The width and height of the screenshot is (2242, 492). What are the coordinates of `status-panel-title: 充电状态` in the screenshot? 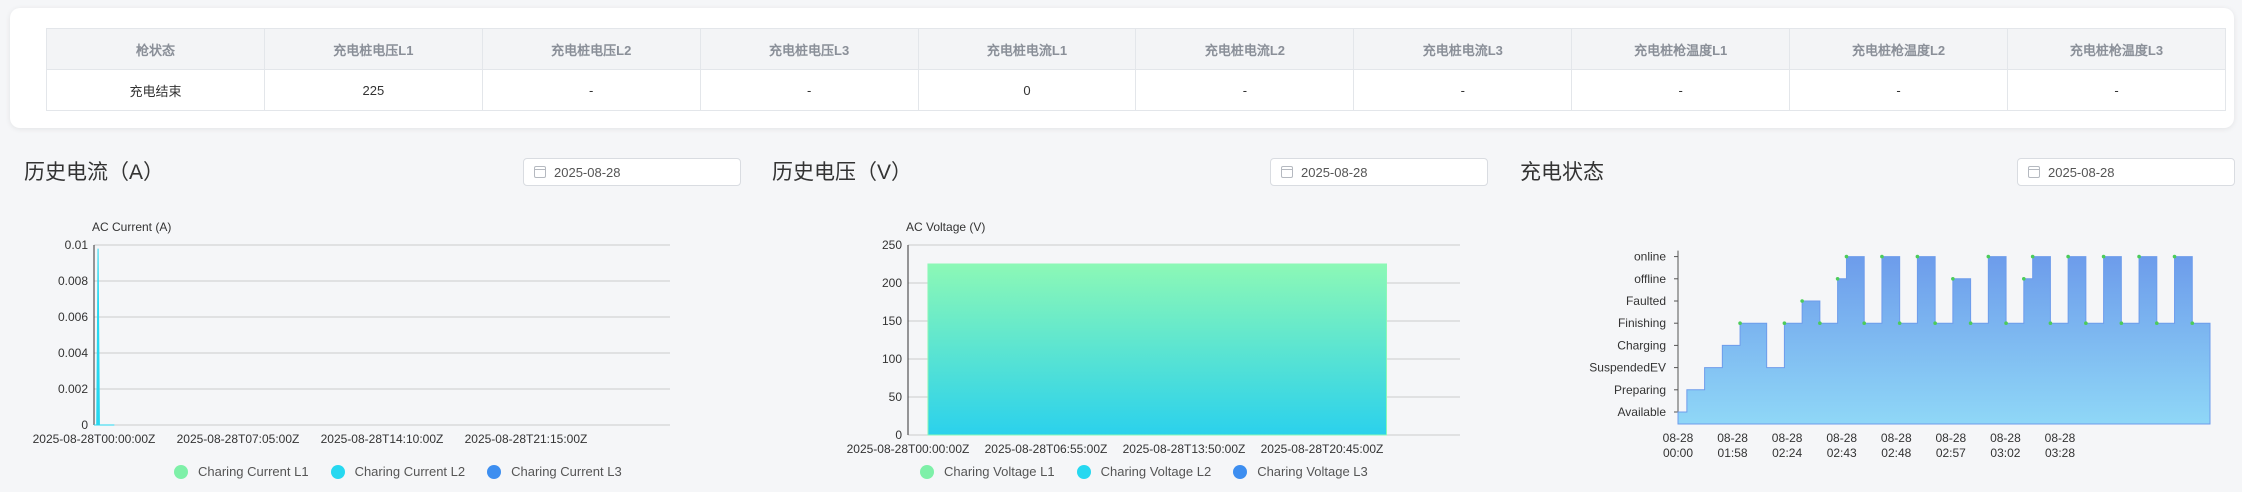 It's located at (1562, 172).